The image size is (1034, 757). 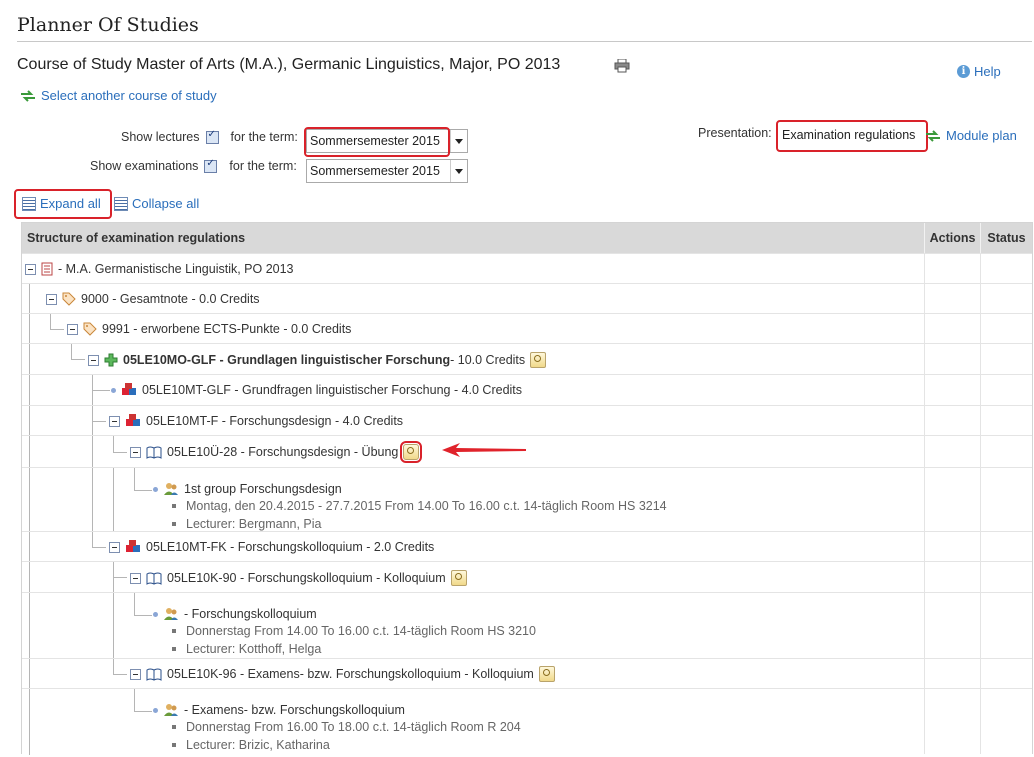 I want to click on examinations-term-select: Sommersemester 2015, so click(x=387, y=171).